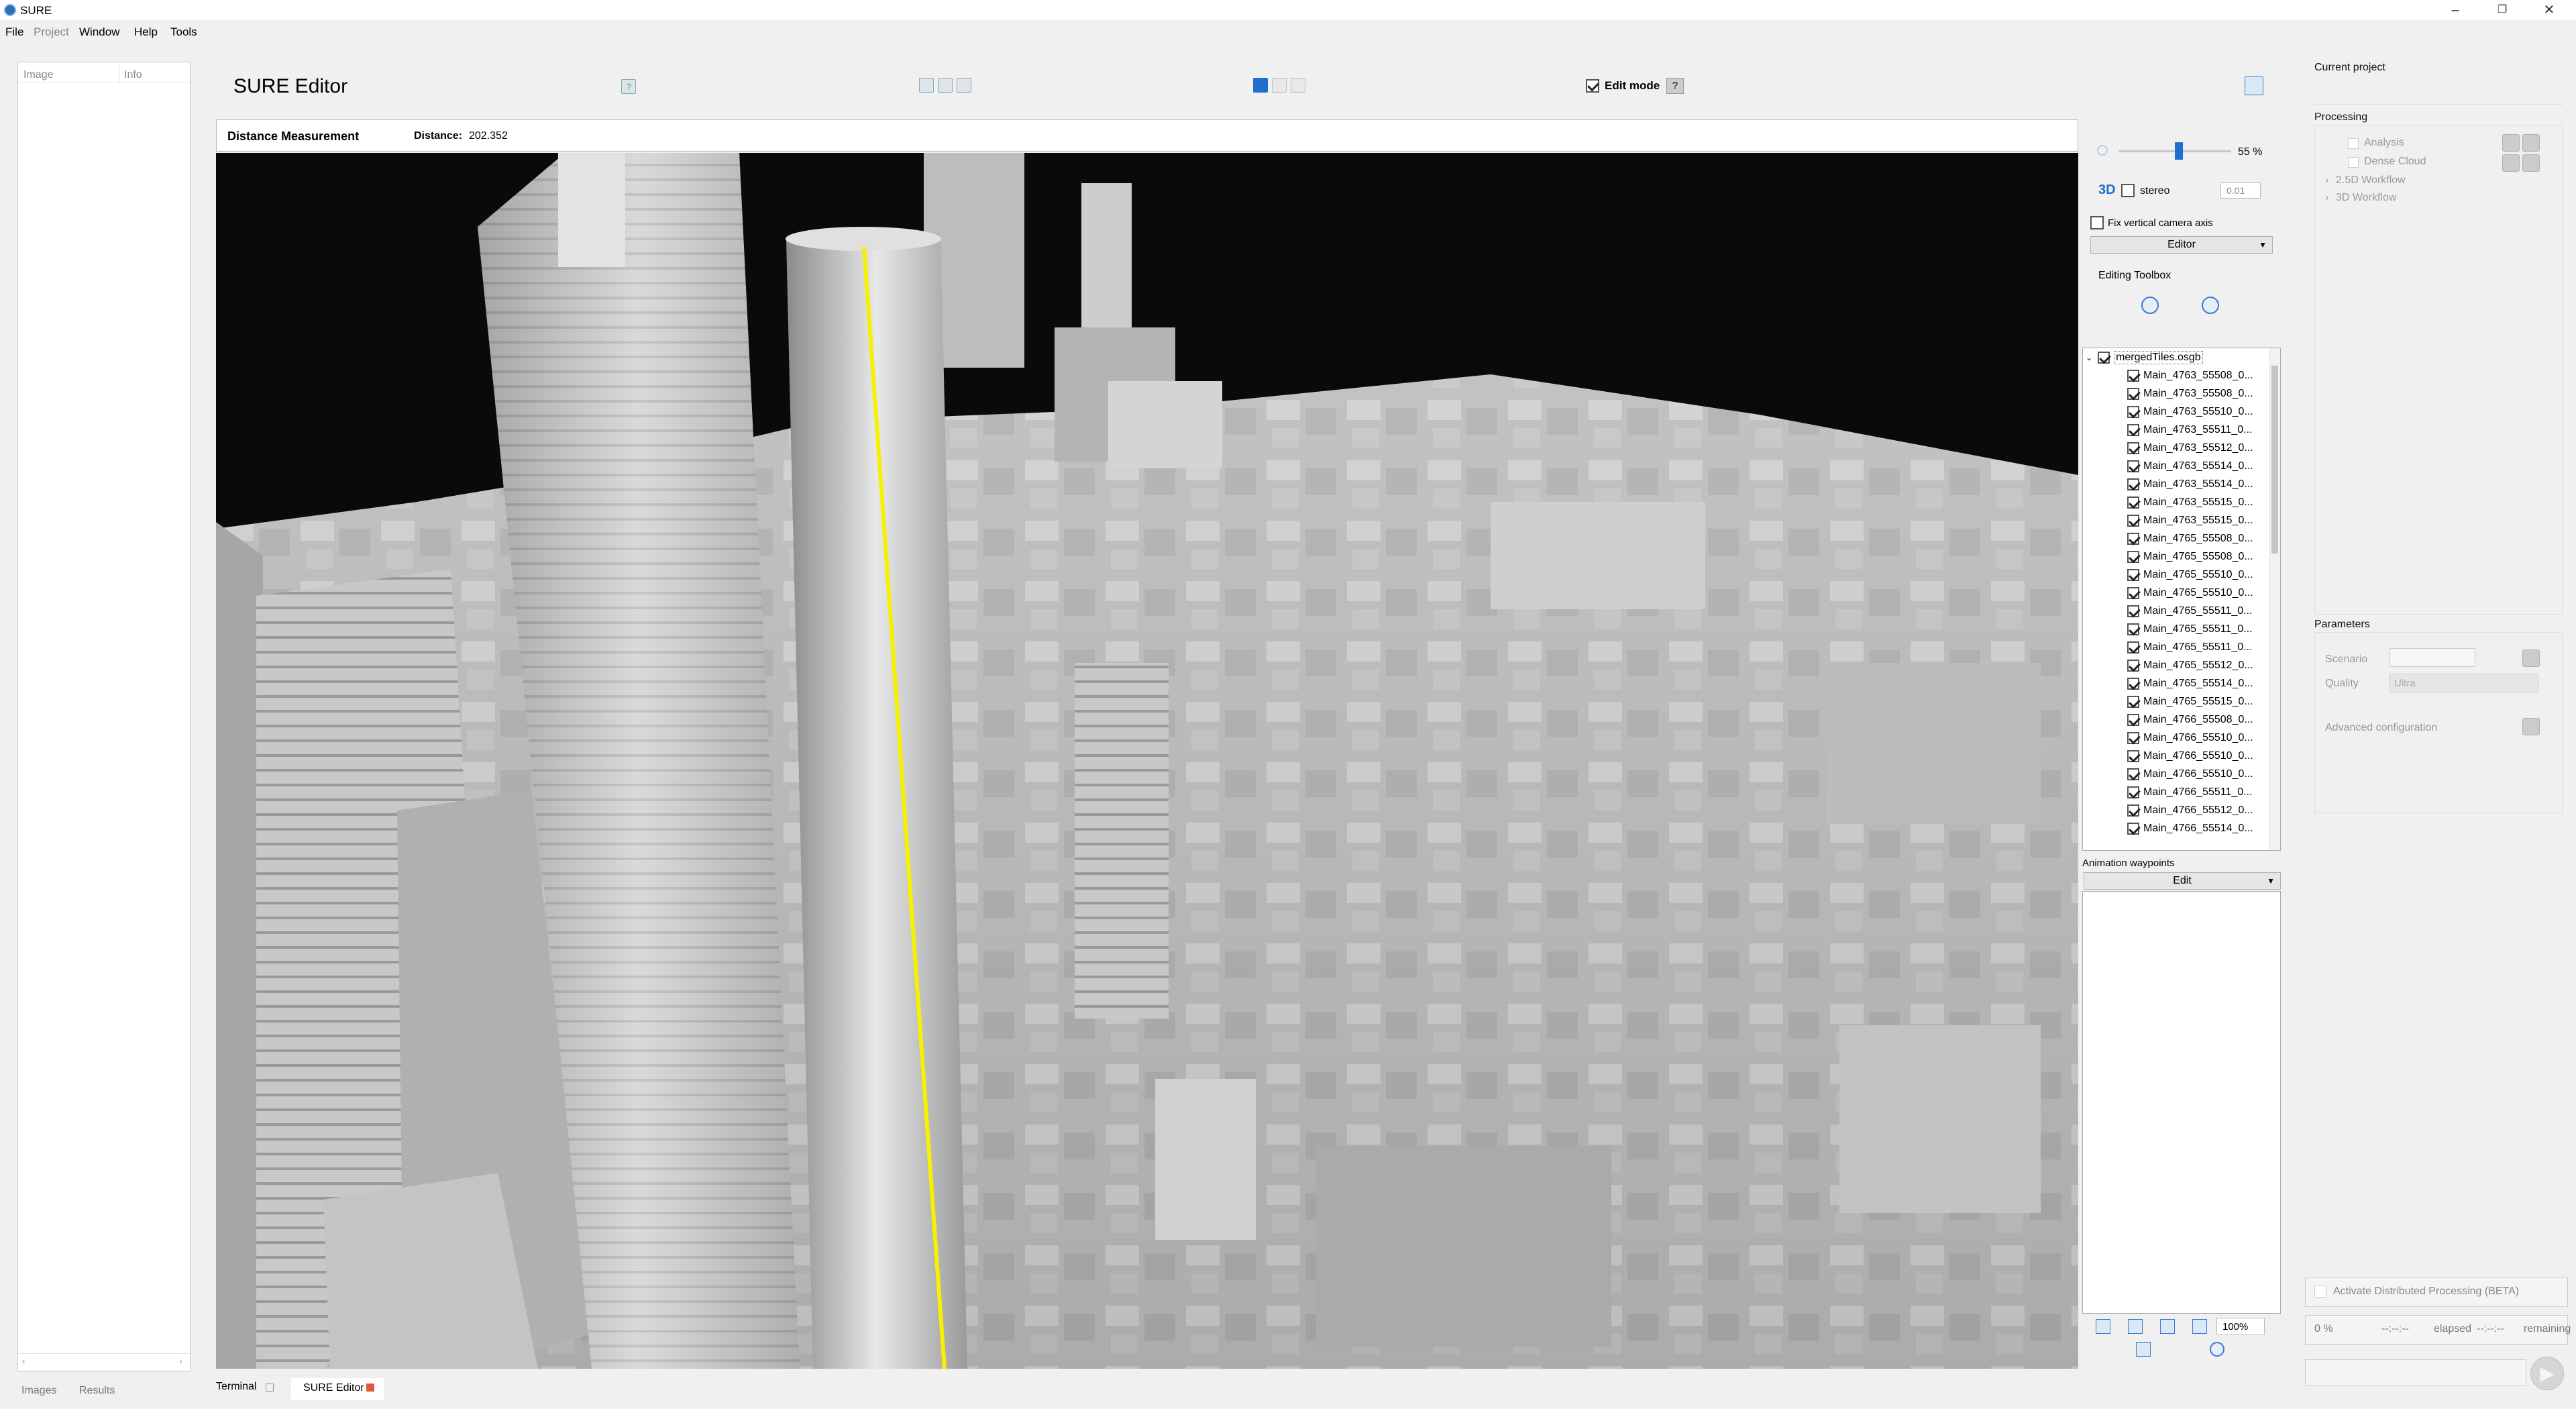 The height and width of the screenshot is (1409, 2576). What do you see at coordinates (133, 75) in the screenshot?
I see `column-info: Info` at bounding box center [133, 75].